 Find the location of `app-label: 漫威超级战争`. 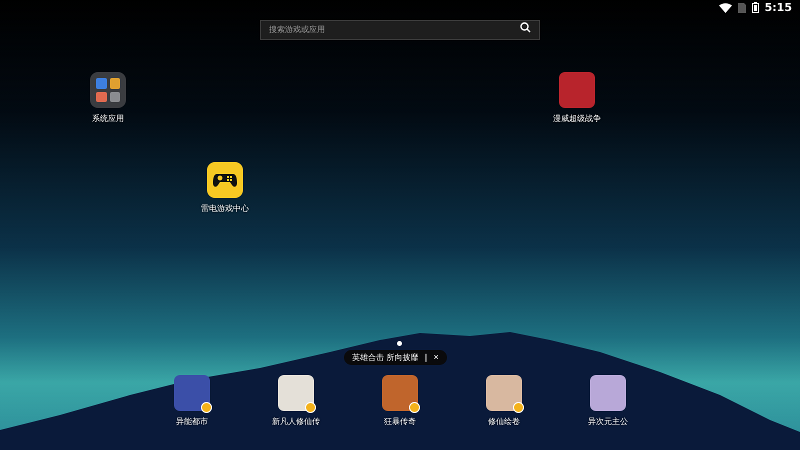

app-label: 漫威超级战争 is located at coordinates (577, 118).